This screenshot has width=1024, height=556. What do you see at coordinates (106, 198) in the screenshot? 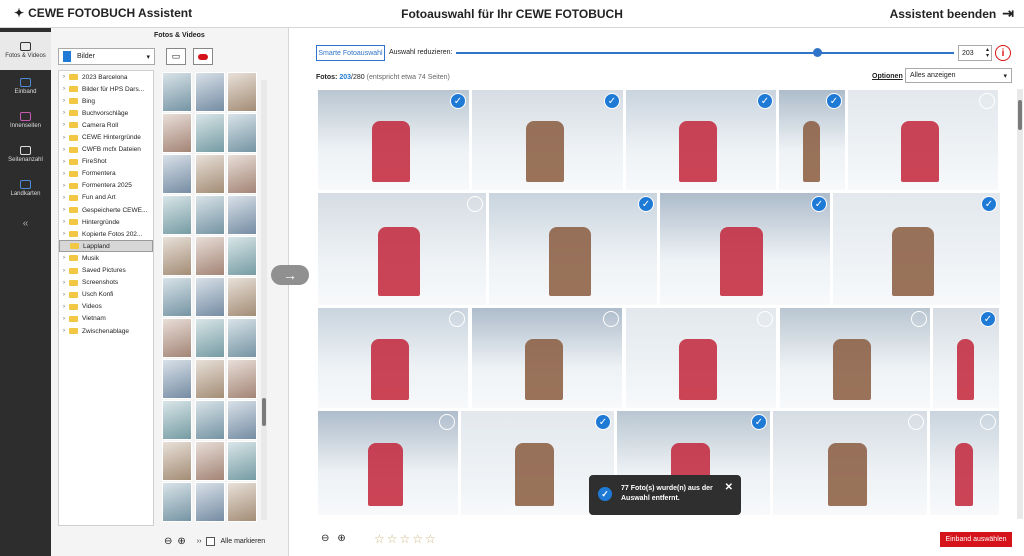
I see `folder-item: › Fun and Art` at bounding box center [106, 198].